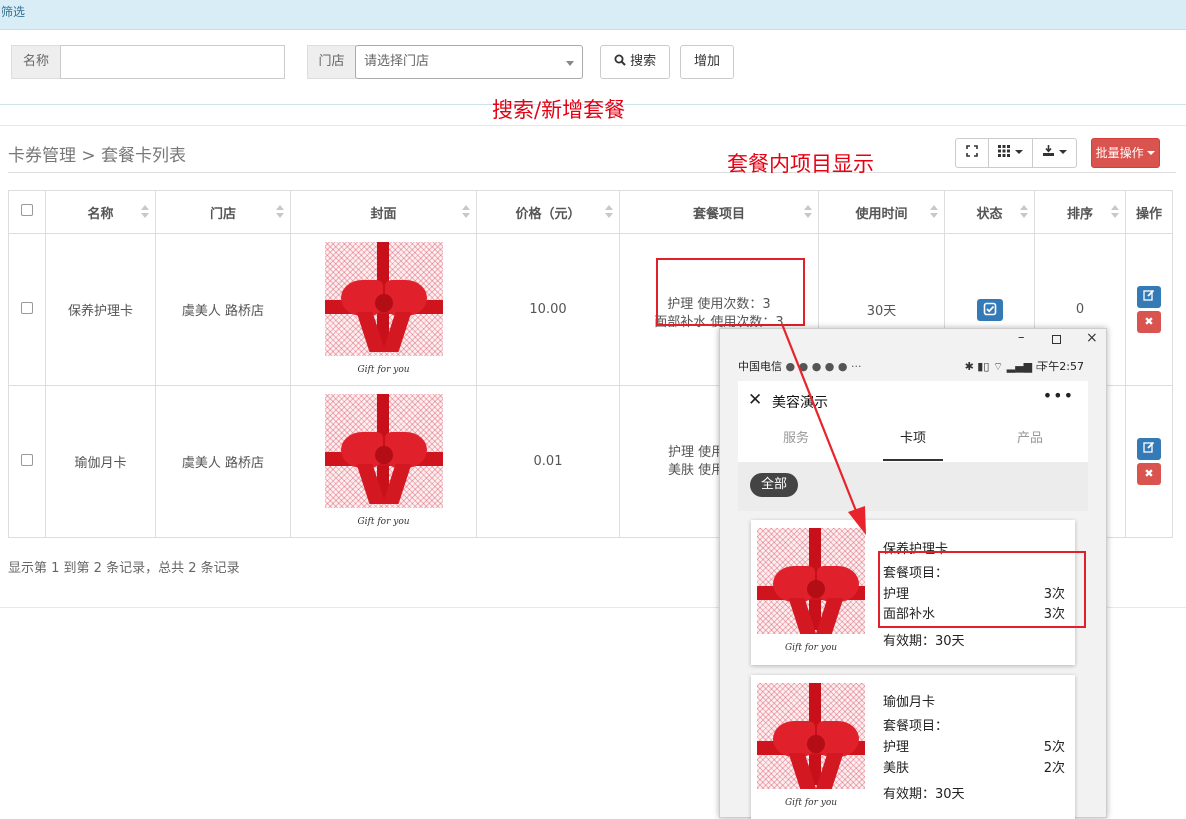 The height and width of the screenshot is (819, 1186). I want to click on table-header-row: 名称 门店 封面 价格（元） 套餐项目 使用时间 状态 排序 操作, so click(590, 212).